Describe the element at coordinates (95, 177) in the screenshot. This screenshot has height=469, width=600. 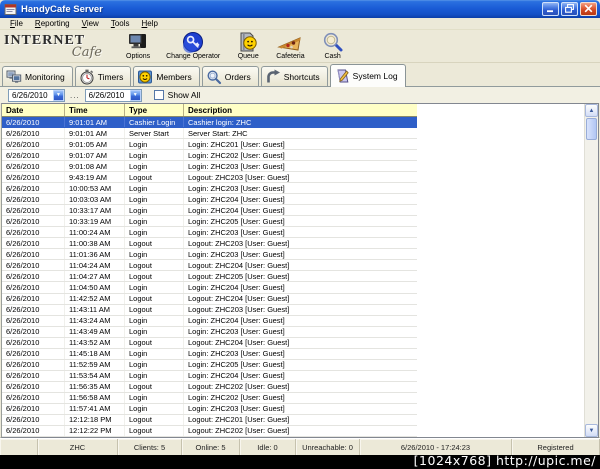
I see `cell-time: 9:43:19 AM` at that location.